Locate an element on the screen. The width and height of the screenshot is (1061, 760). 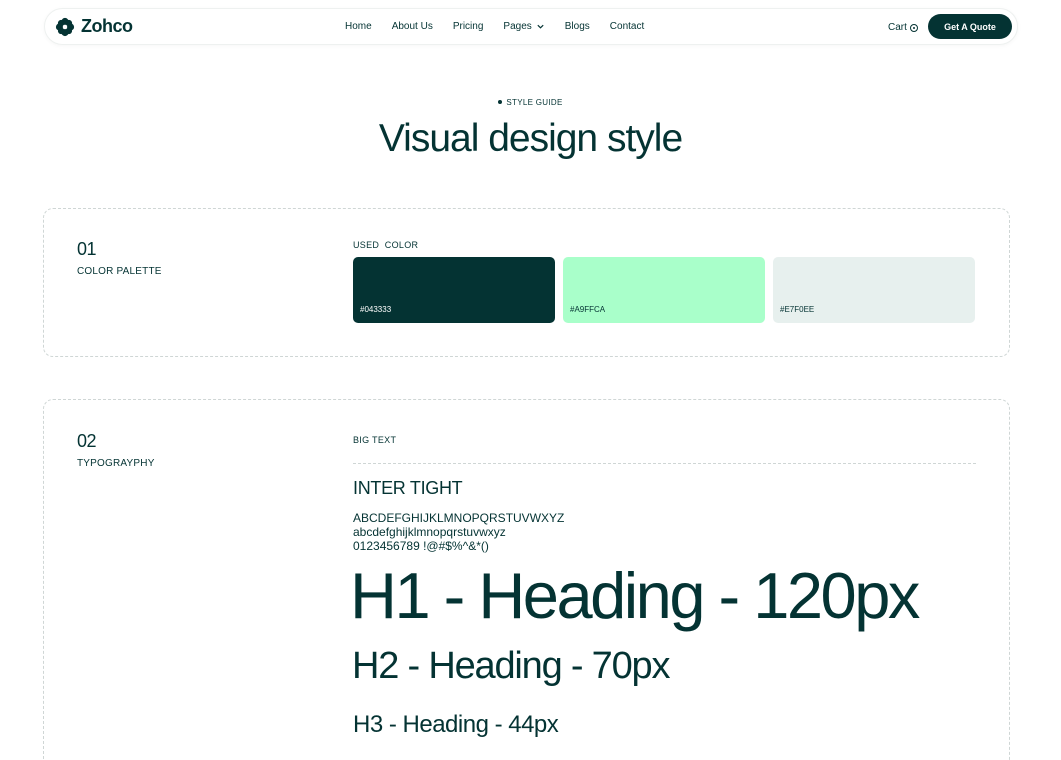
nav-link-label: About Us is located at coordinates (412, 26).